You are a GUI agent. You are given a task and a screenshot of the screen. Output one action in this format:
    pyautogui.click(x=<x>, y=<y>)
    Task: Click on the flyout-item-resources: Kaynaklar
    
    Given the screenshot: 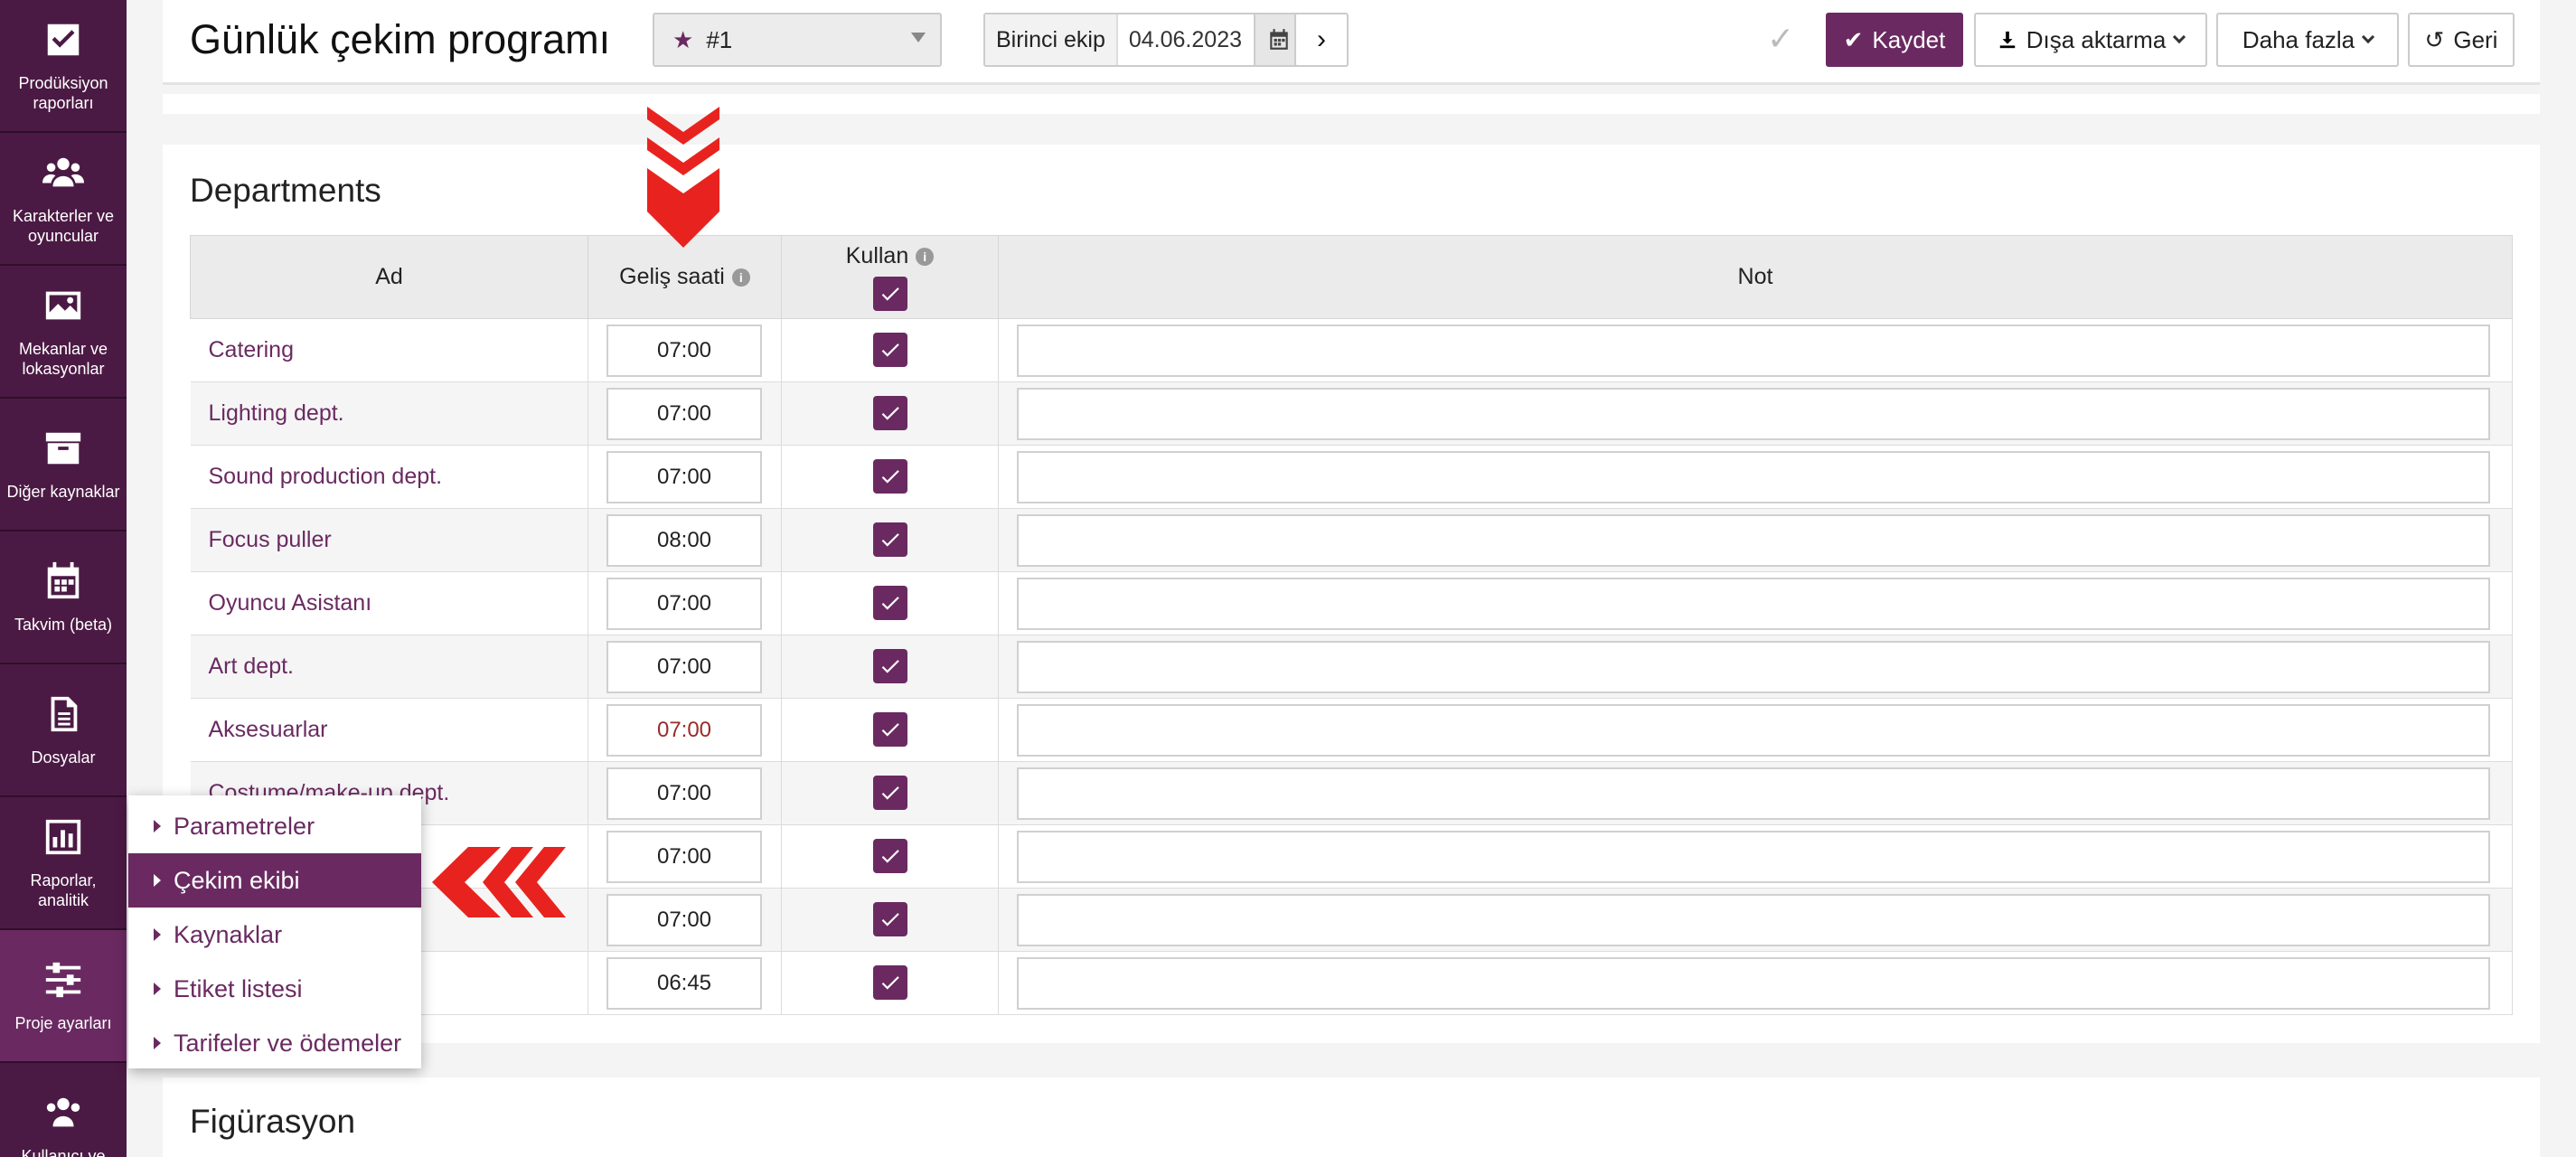 What is the action you would take?
    pyautogui.click(x=274, y=935)
    